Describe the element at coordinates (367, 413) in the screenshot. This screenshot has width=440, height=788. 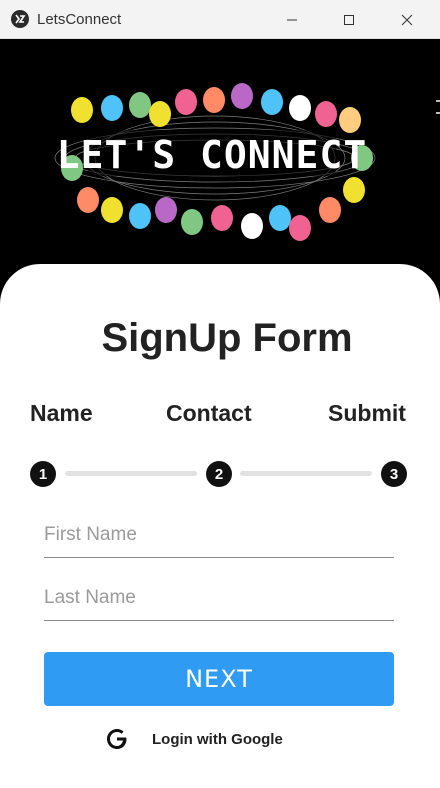
I see `step-label-submit: Submit` at that location.